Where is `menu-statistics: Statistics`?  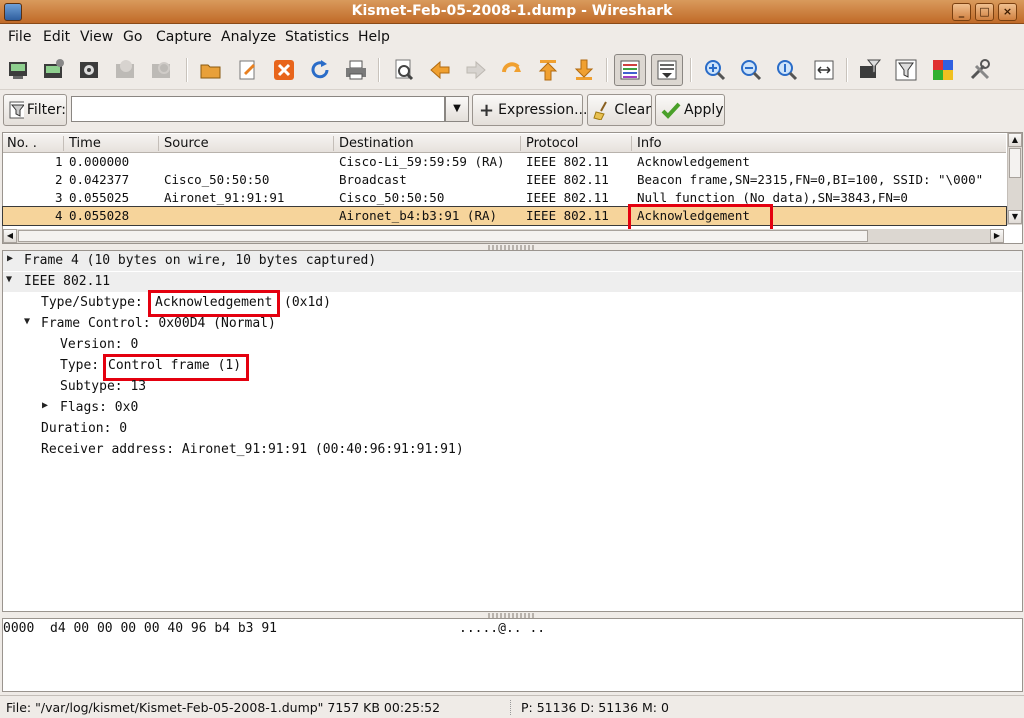 menu-statistics: Statistics is located at coordinates (317, 37).